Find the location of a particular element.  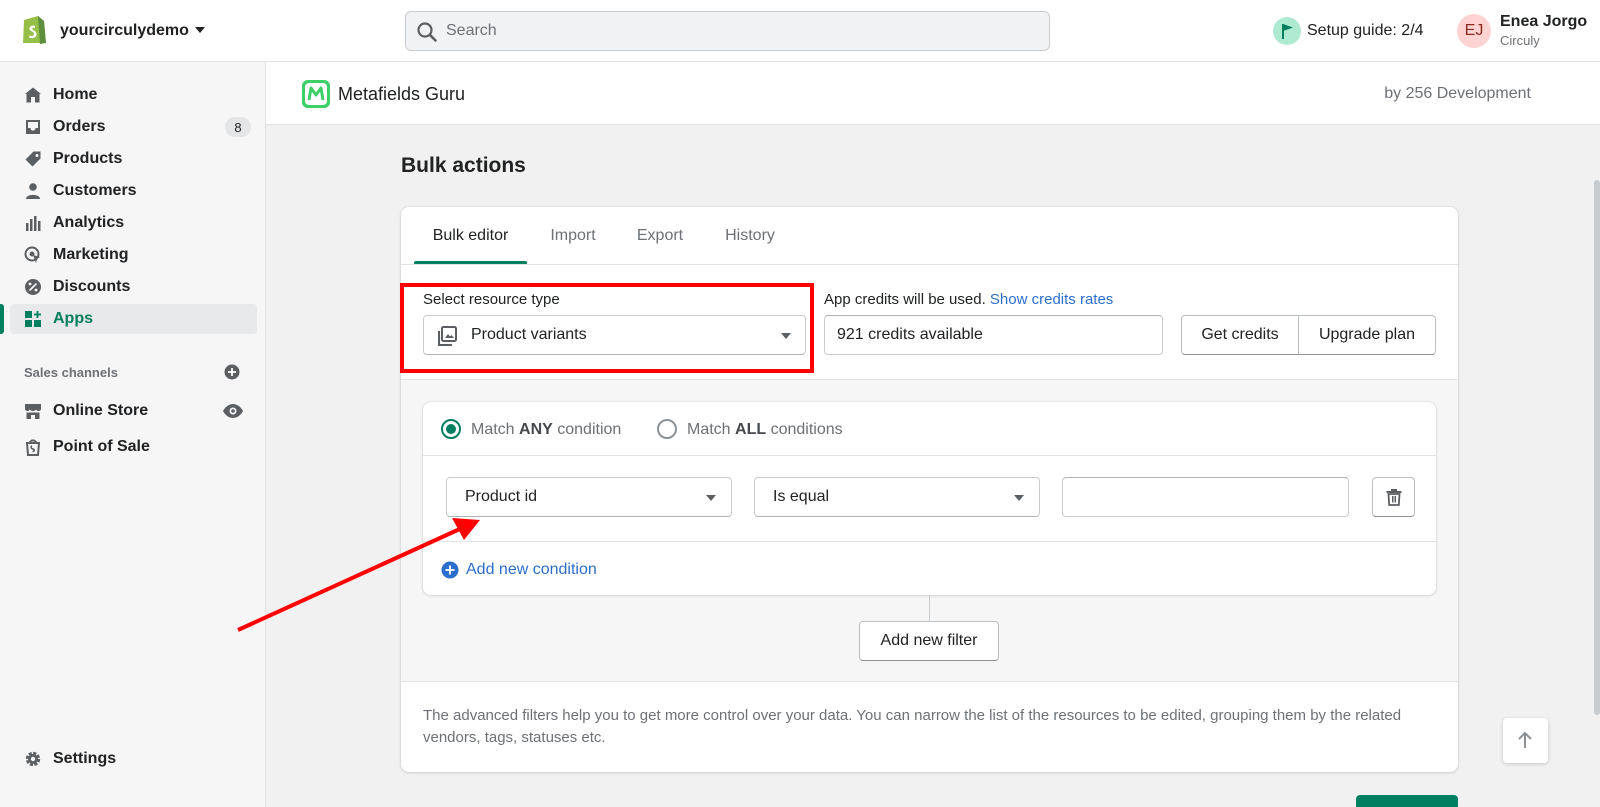

sidebar-item-label: Marketing is located at coordinates (91, 254).